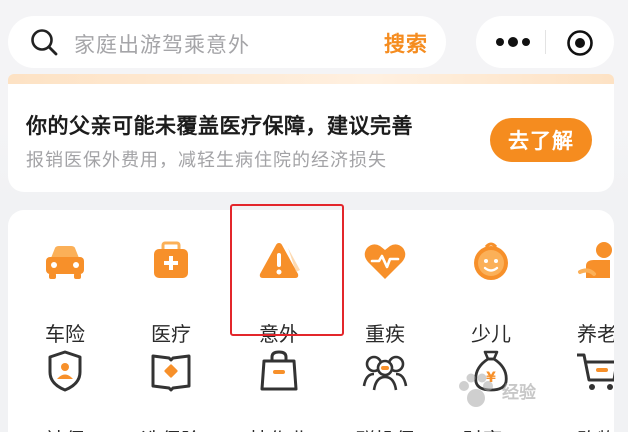 This screenshot has height=432, width=628. I want to click on category-copy-homework: 抄作业, so click(278, 390).